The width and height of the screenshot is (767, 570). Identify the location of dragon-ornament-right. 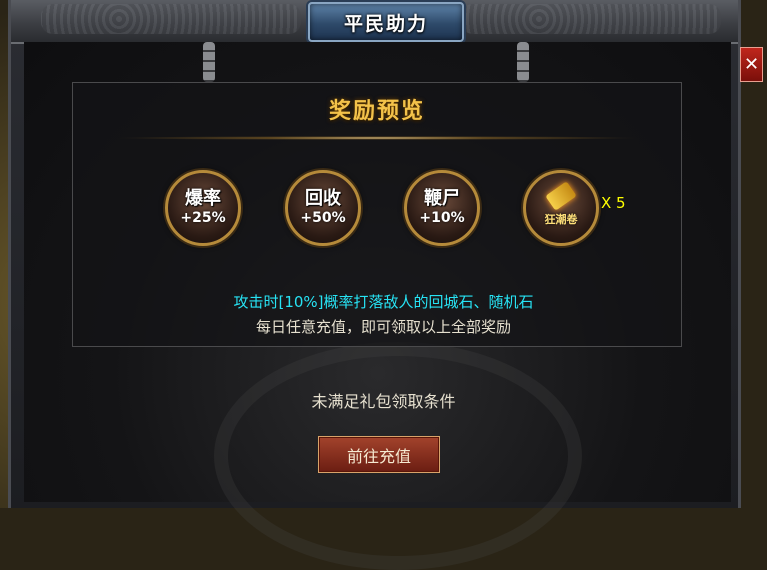
(591, 19).